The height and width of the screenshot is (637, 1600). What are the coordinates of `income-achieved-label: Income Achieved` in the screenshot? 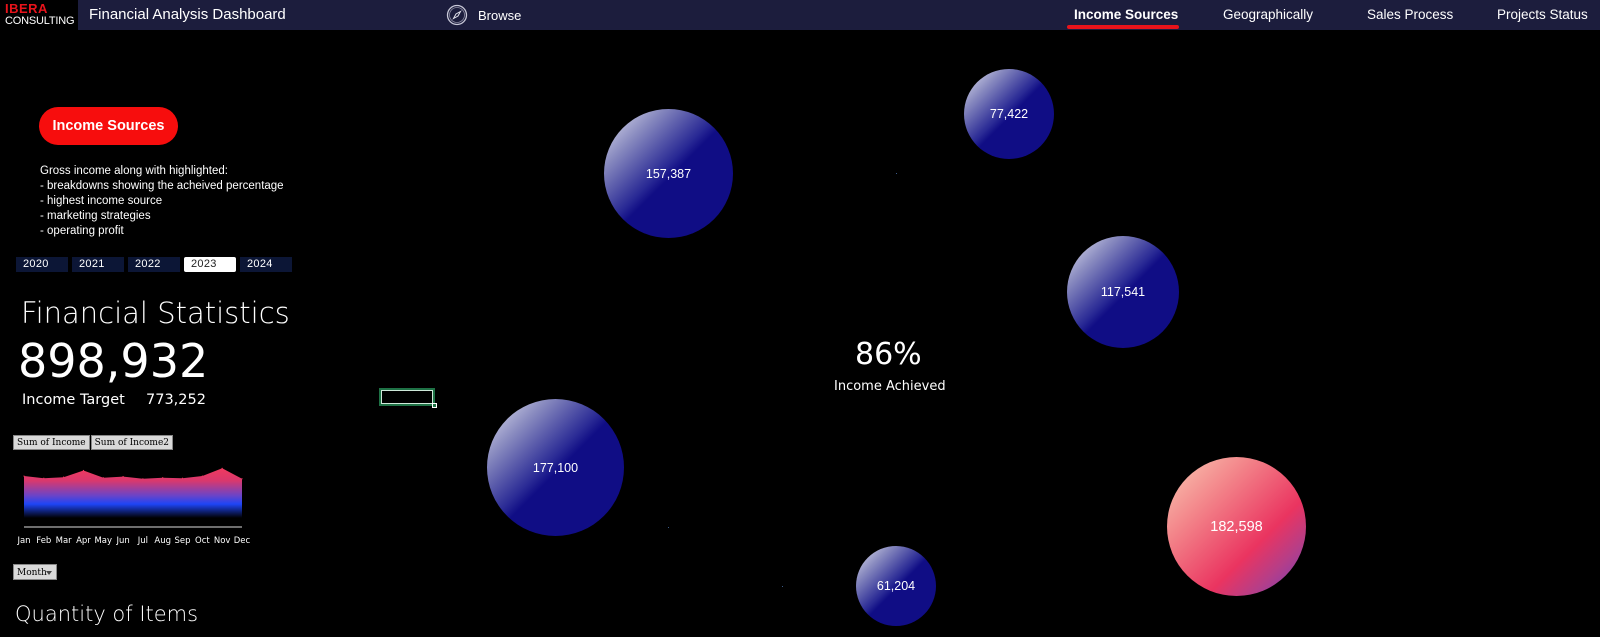 It's located at (890, 386).